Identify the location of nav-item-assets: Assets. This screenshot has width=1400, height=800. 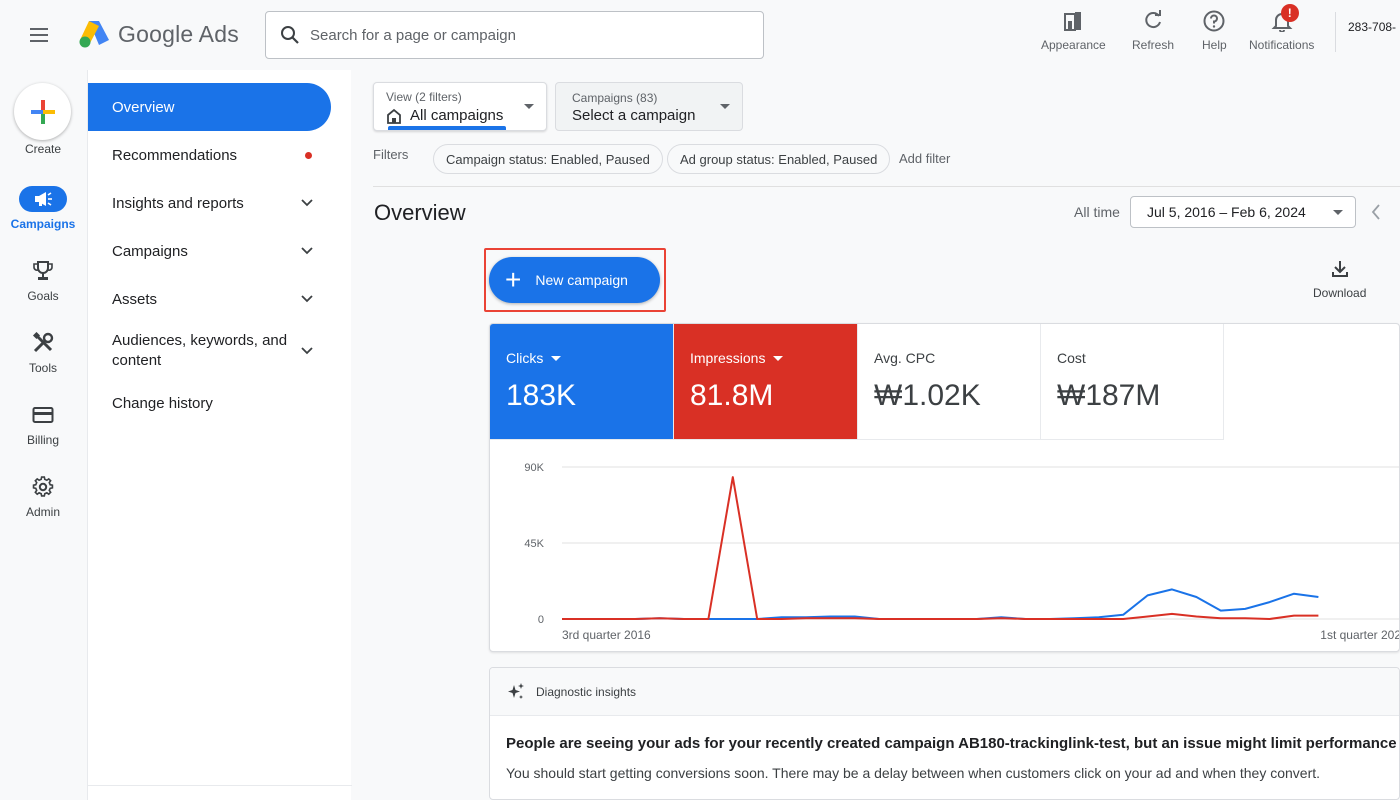
(210, 299).